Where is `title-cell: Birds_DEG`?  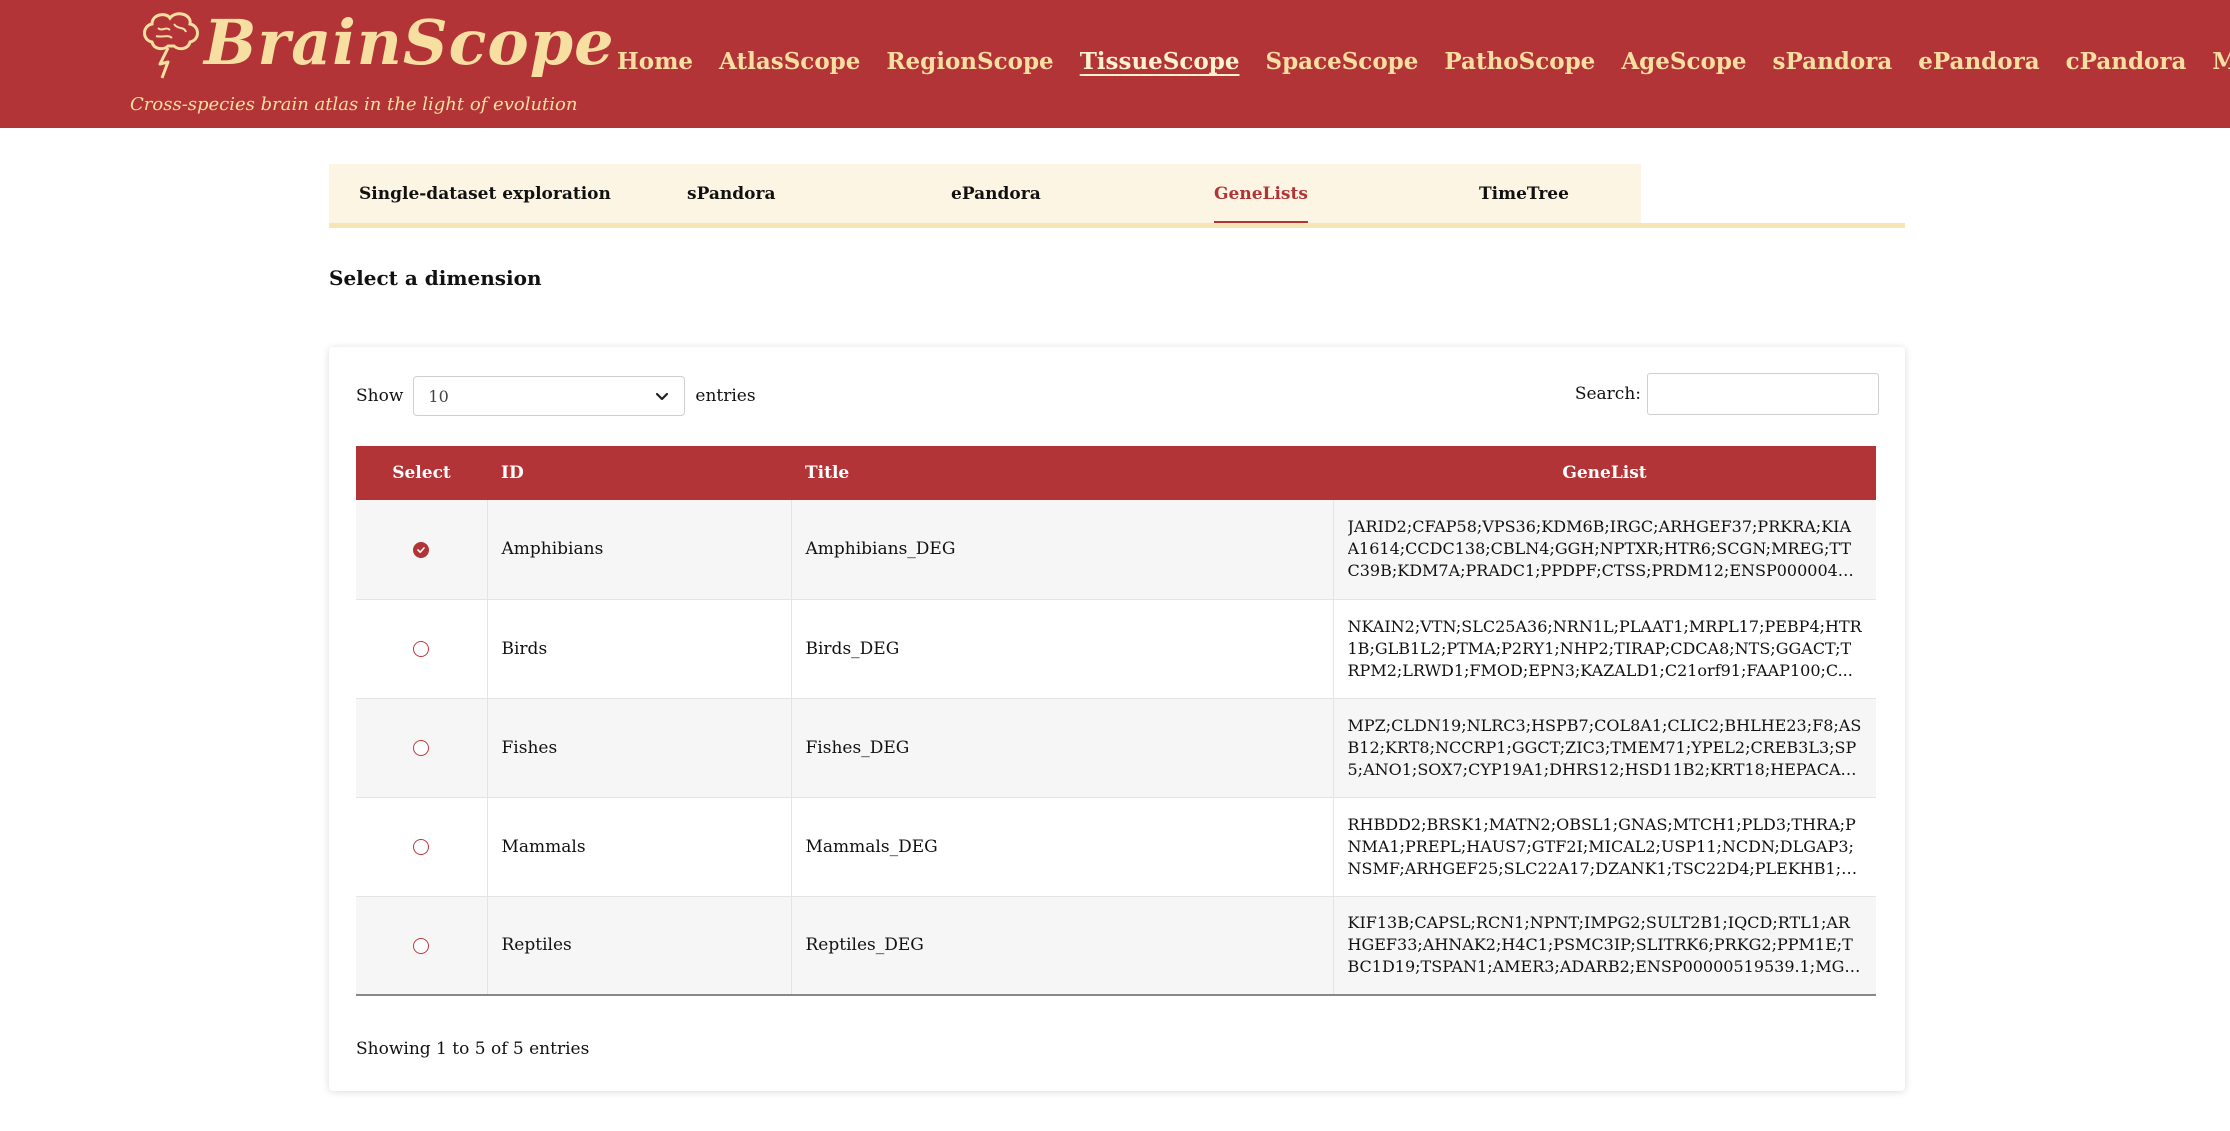 title-cell: Birds_DEG is located at coordinates (1061, 649).